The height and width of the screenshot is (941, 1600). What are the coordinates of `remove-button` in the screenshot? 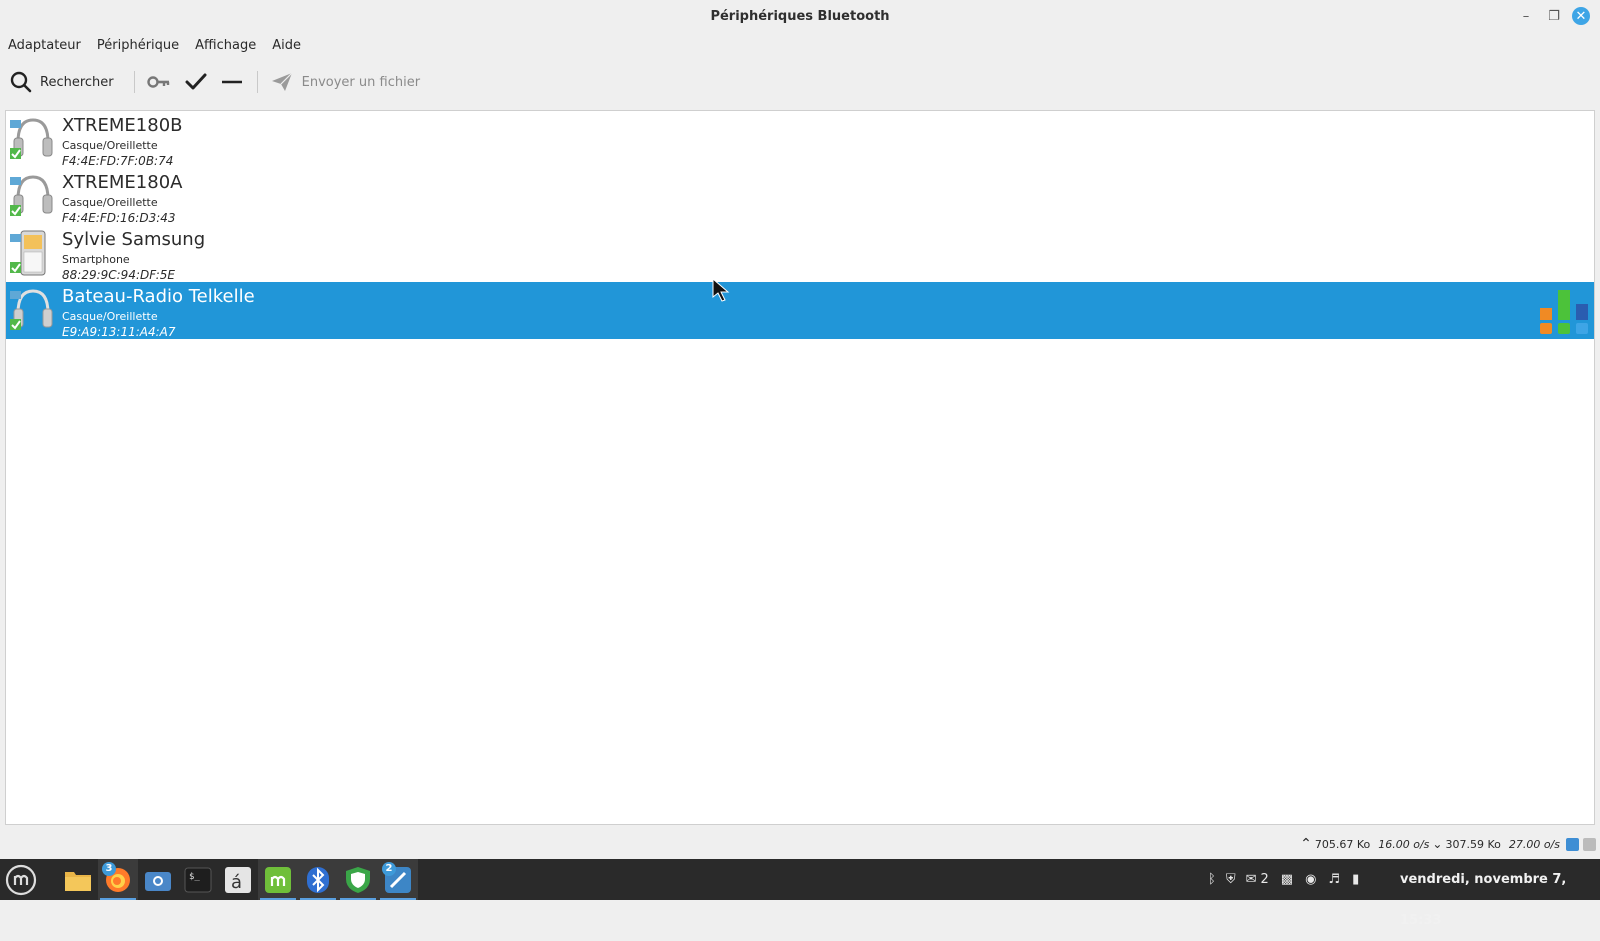 It's located at (232, 82).